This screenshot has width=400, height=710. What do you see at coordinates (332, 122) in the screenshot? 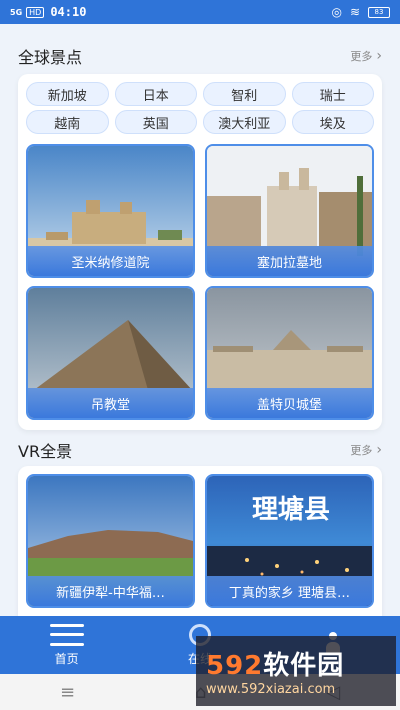
I see `country-tag: 埃及` at bounding box center [332, 122].